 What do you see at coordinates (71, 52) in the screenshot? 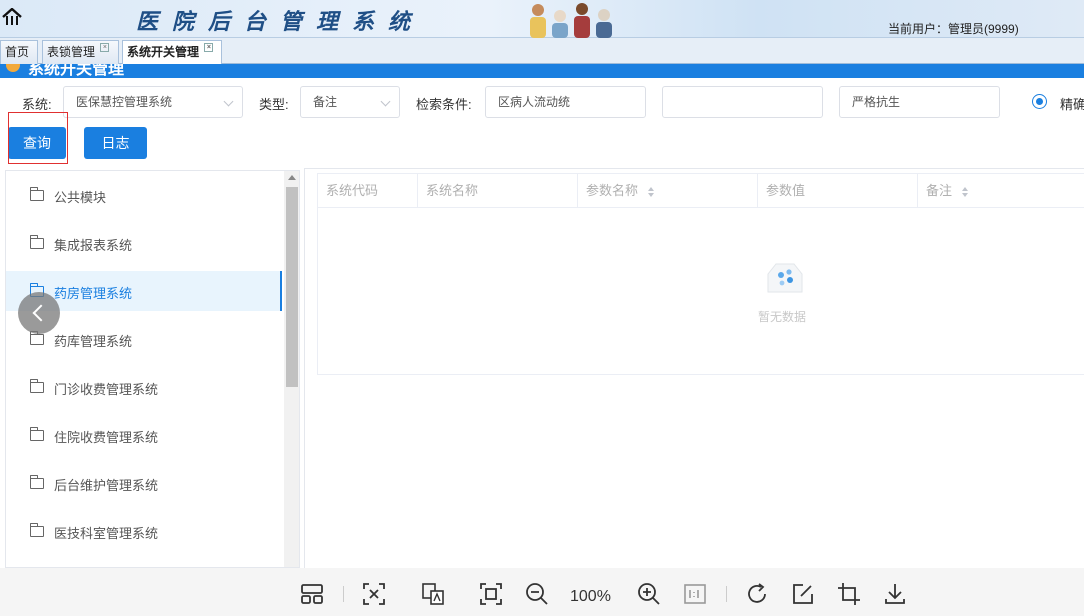
I see `tab-label: 表锁管理` at bounding box center [71, 52].